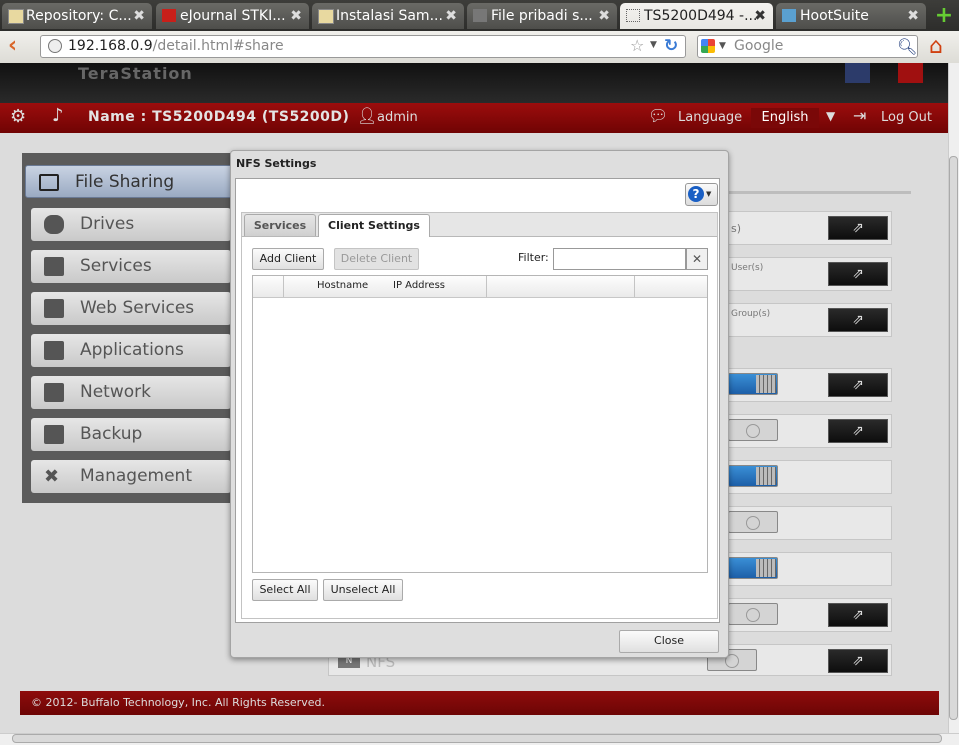 The height and width of the screenshot is (745, 959). Describe the element at coordinates (54, 308) in the screenshot. I see `web-services-icon` at that location.